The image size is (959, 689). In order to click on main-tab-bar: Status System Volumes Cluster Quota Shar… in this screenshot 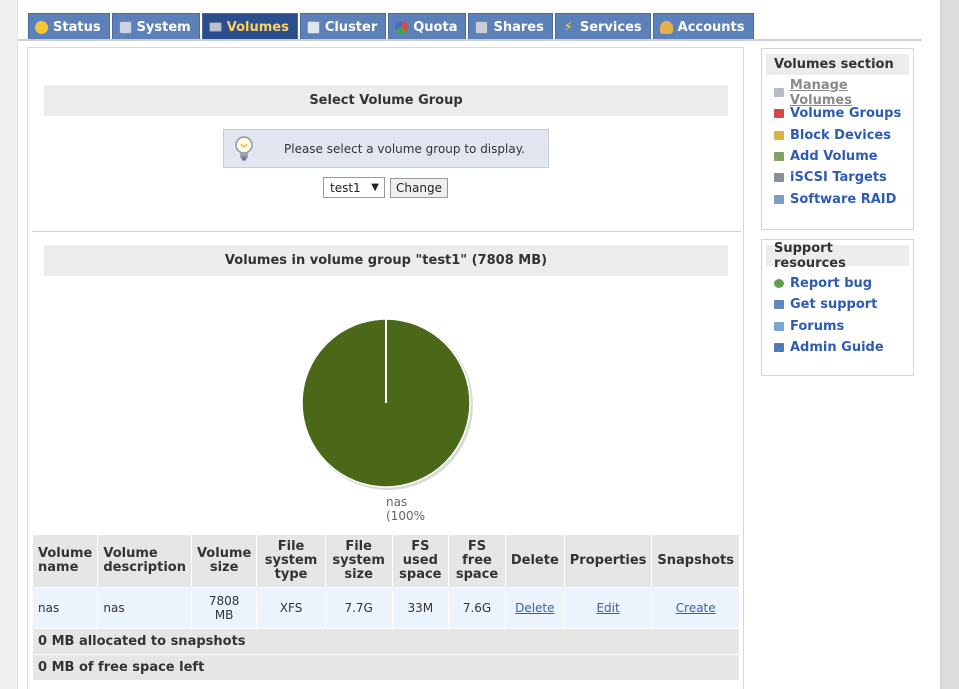, I will do `click(391, 26)`.